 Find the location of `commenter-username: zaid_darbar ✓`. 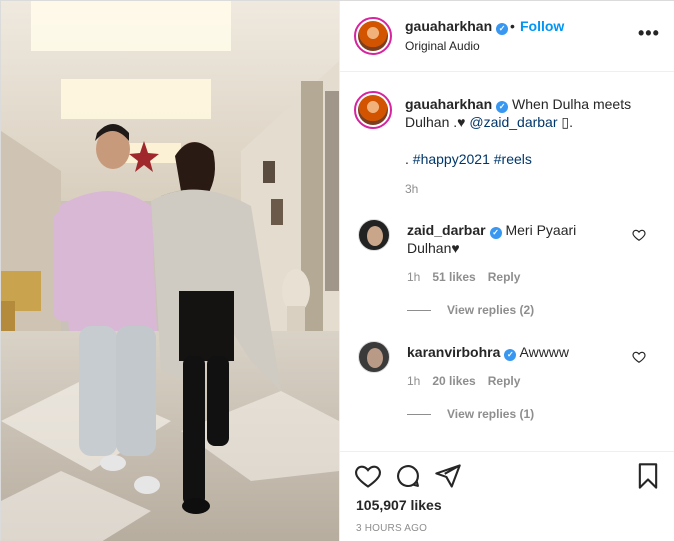

commenter-username: zaid_darbar ✓ is located at coordinates (454, 230).